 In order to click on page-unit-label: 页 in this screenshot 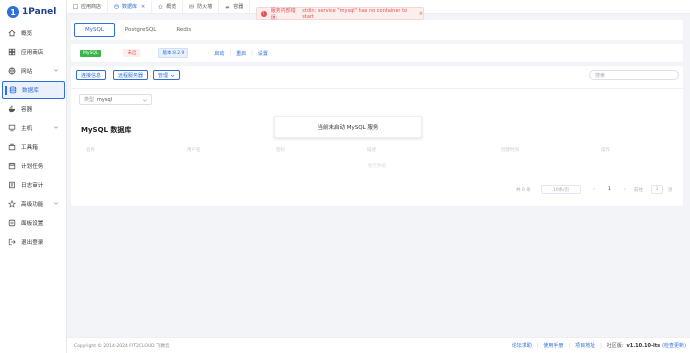, I will do `click(670, 190)`.